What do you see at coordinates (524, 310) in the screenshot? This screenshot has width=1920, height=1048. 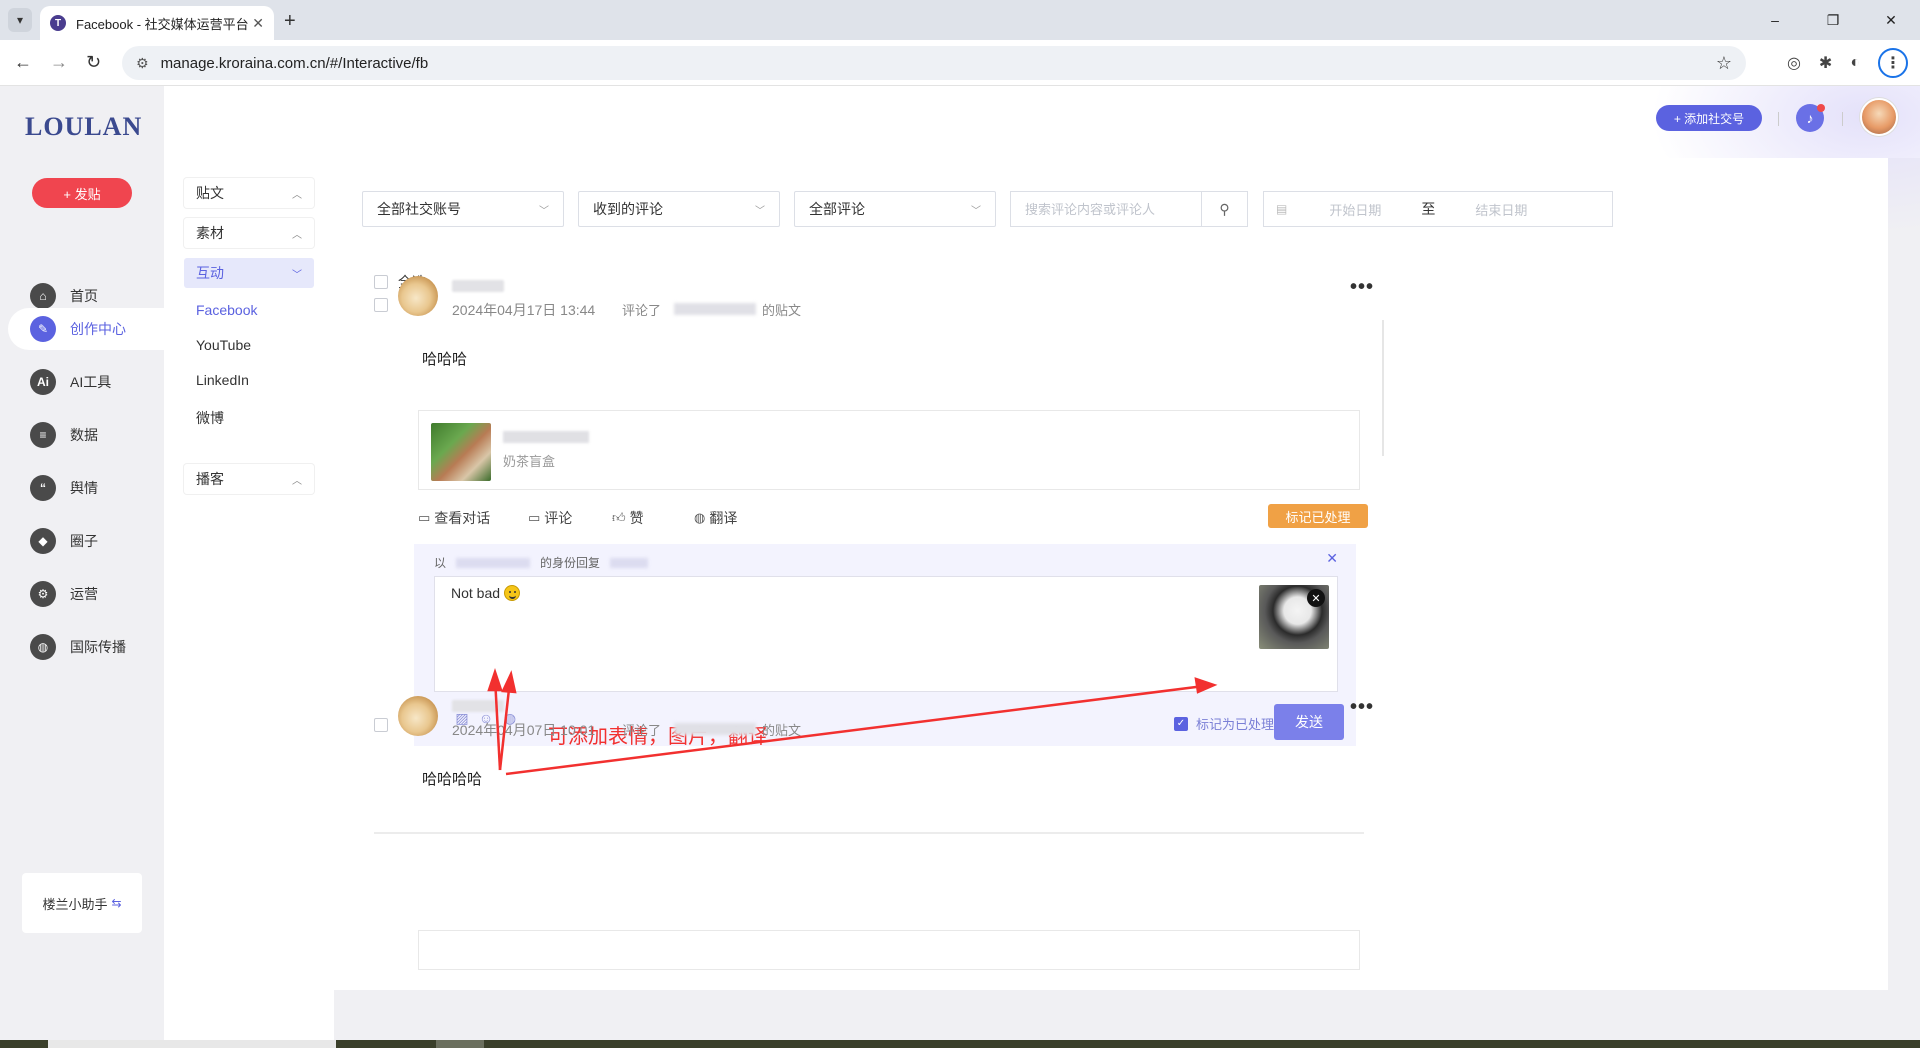 I see `comment-time: 2024年04月17日 13:44` at bounding box center [524, 310].